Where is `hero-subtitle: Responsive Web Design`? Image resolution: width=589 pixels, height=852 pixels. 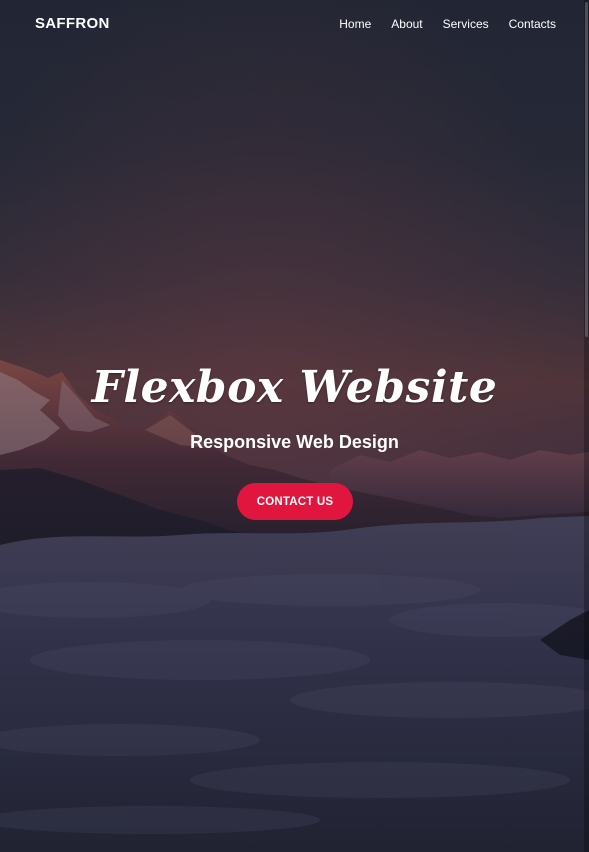
hero-subtitle: Responsive Web Design is located at coordinates (294, 442).